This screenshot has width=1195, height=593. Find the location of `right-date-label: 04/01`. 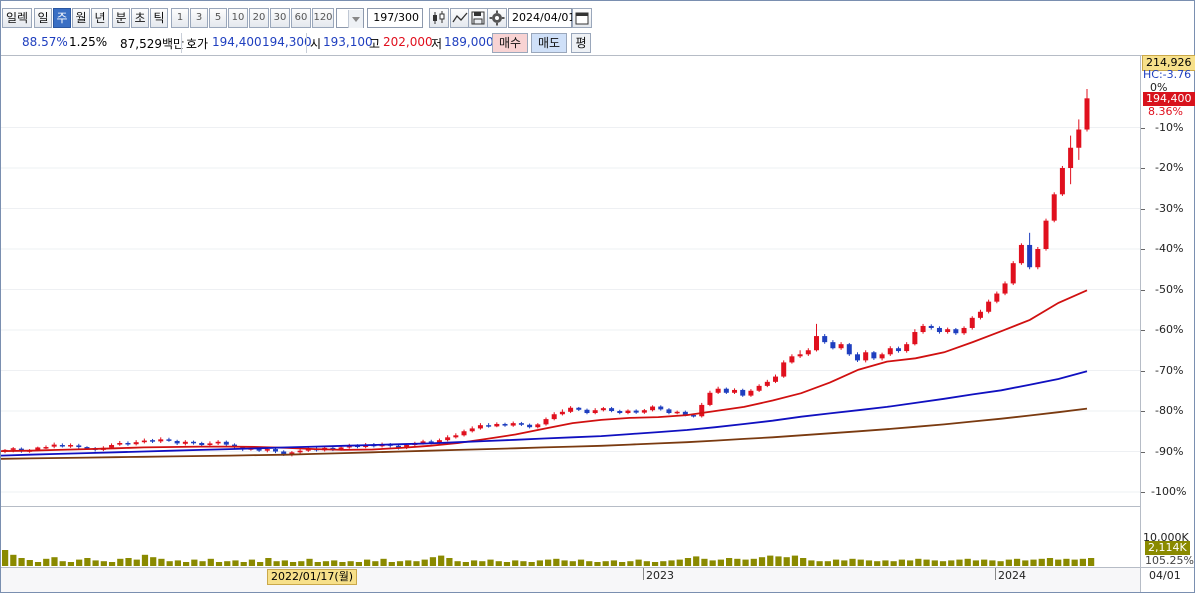

right-date-label: 04/01 is located at coordinates (1165, 575).